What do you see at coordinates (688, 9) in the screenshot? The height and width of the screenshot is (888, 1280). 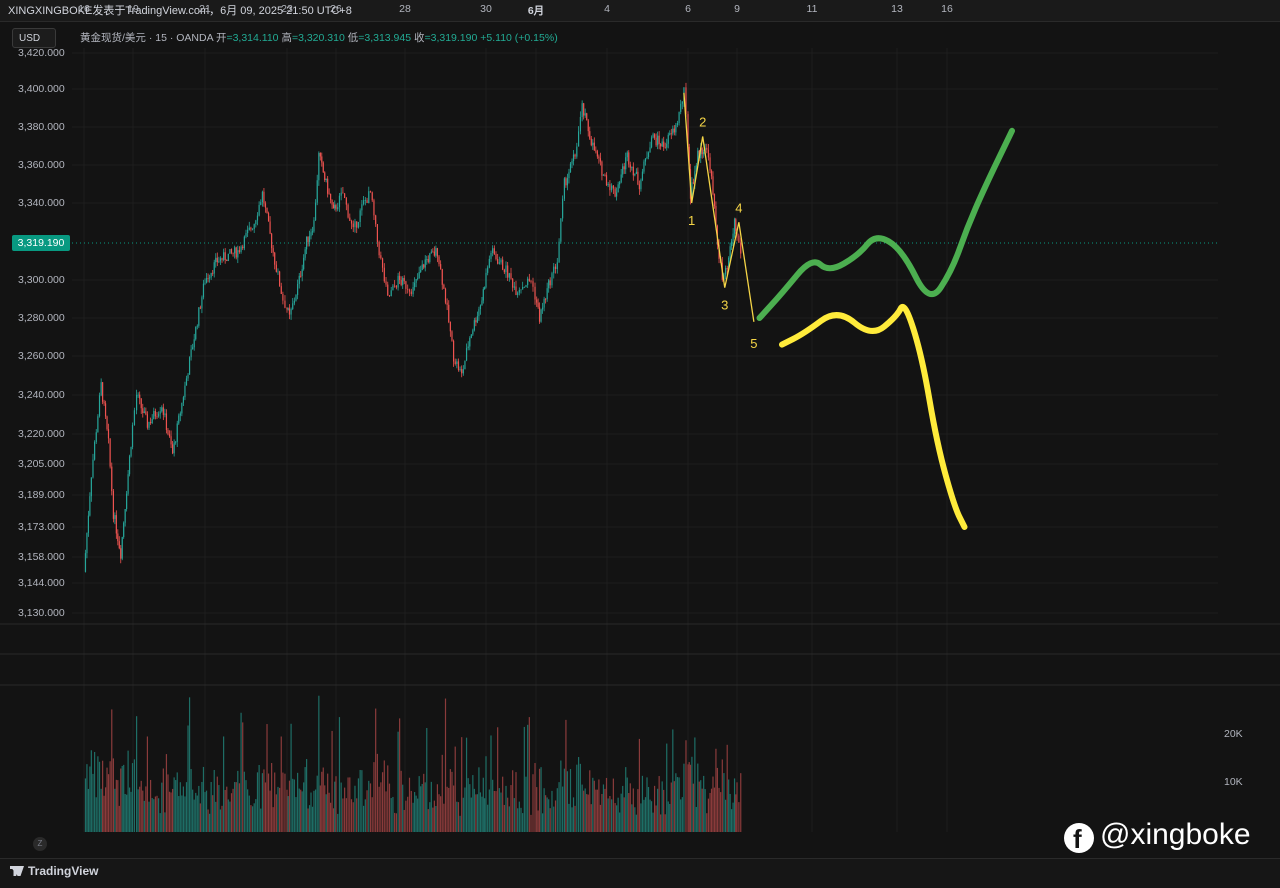 I see `time-tick-label: 6` at bounding box center [688, 9].